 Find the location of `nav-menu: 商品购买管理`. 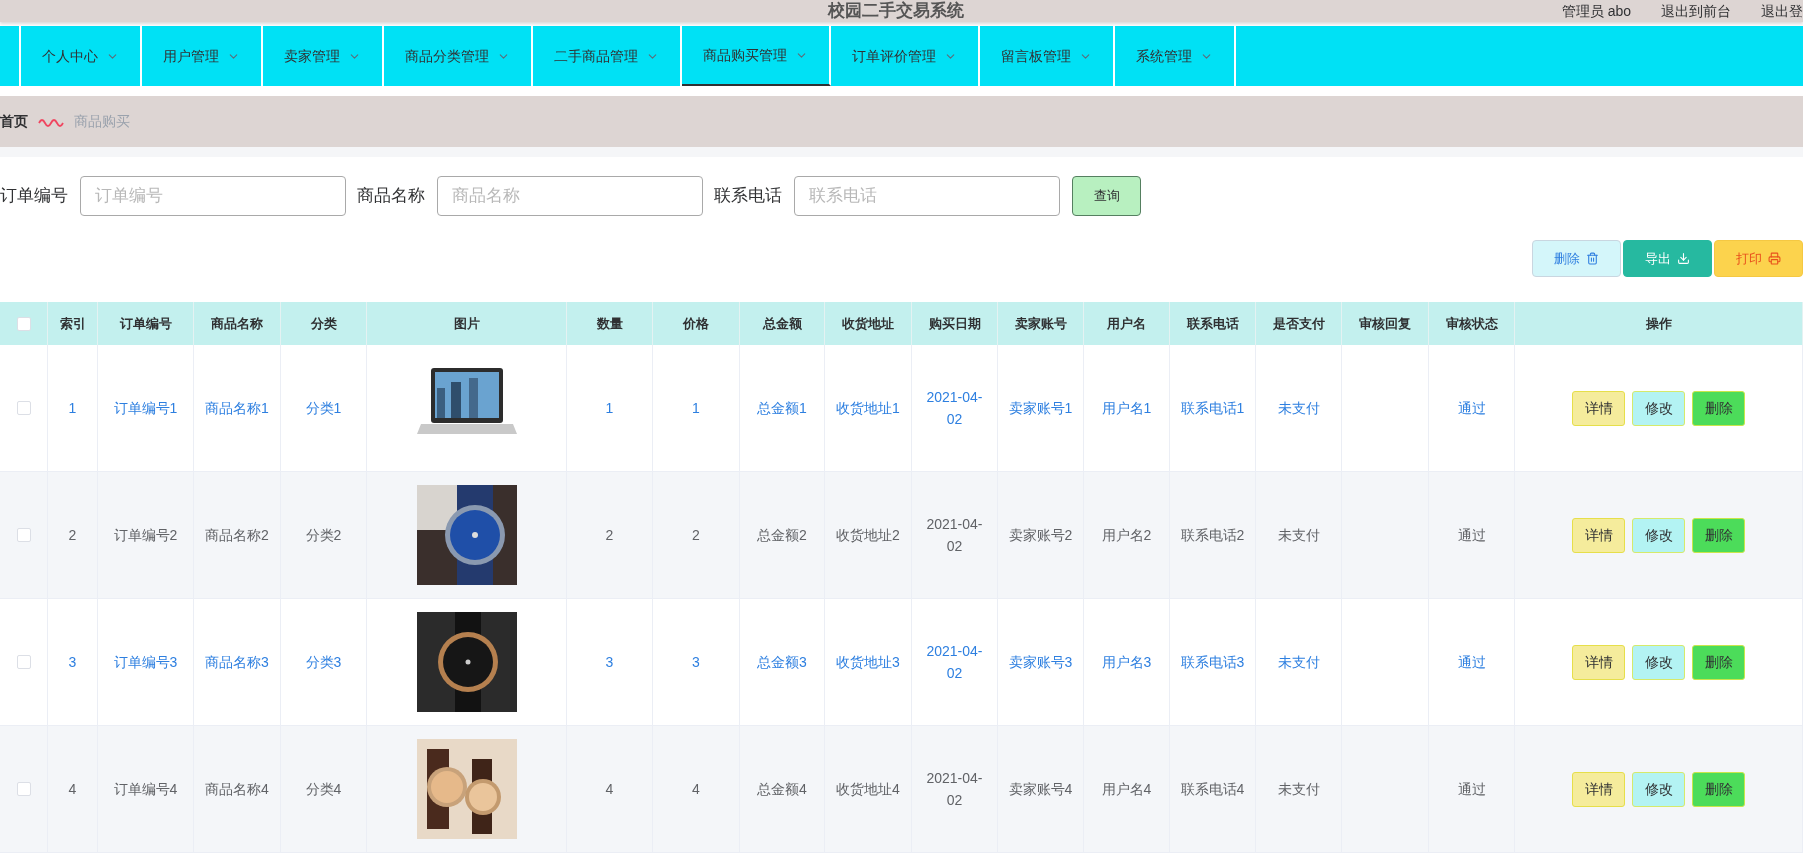

nav-menu: 商品购买管理 is located at coordinates (756, 56).